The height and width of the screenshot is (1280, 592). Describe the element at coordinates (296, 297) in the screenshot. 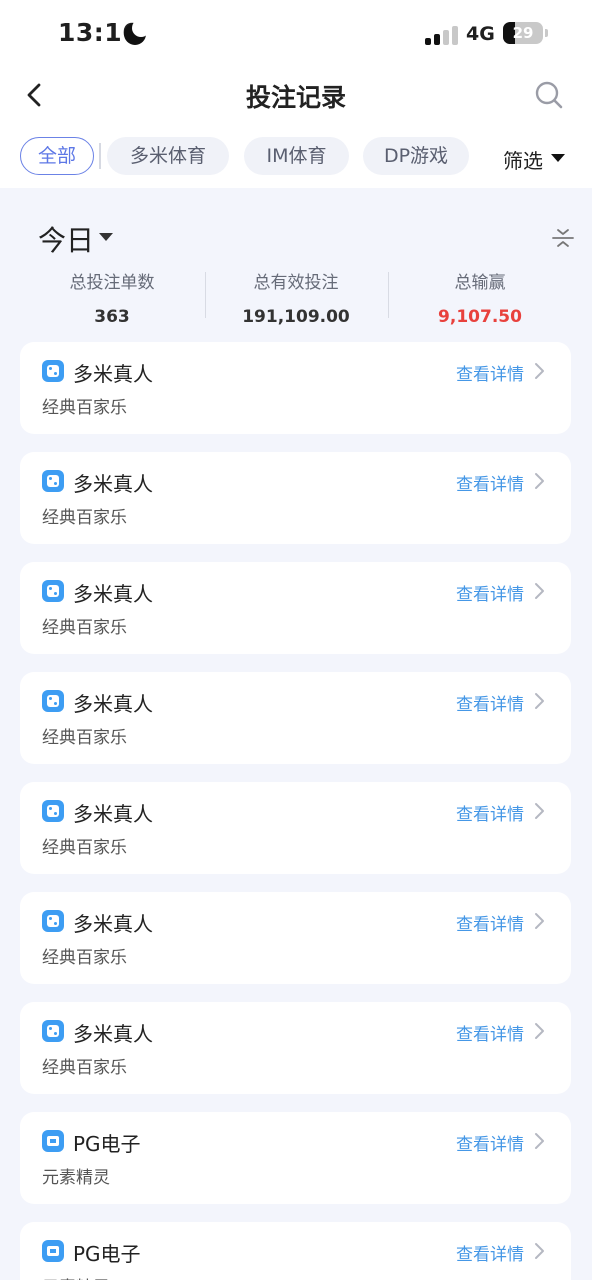

I see `stat-valid-bets: 总有效投注 191,109.00` at that location.